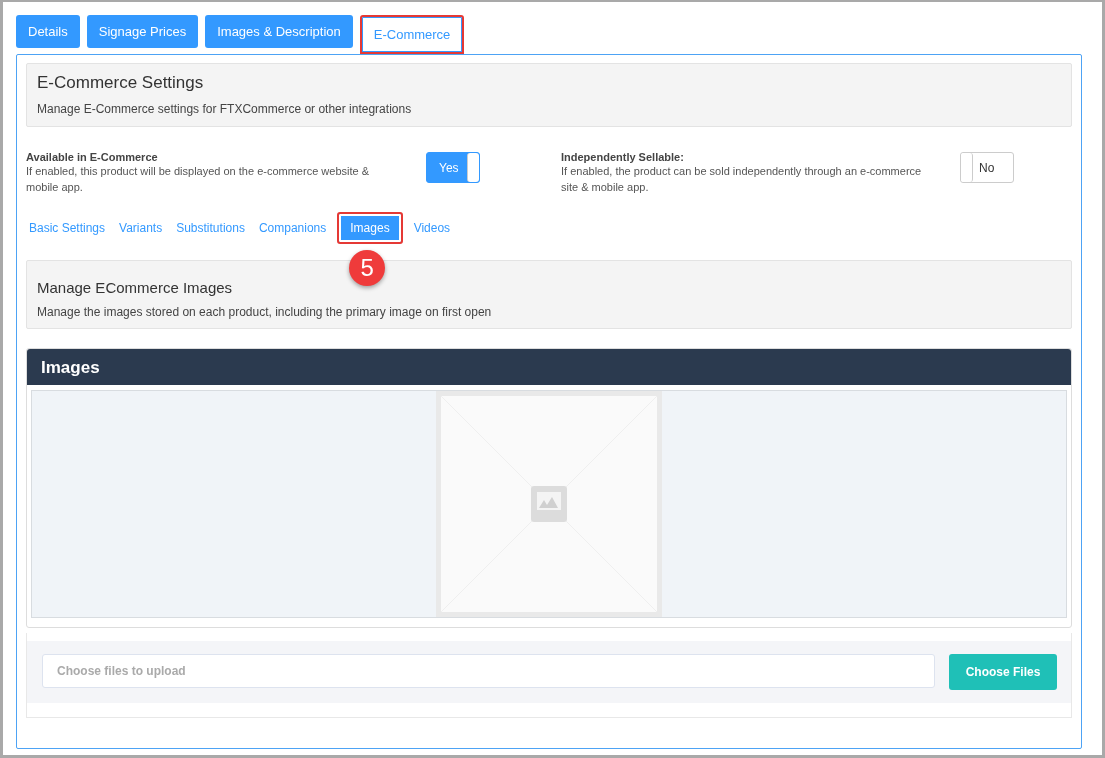 The height and width of the screenshot is (758, 1105). What do you see at coordinates (370, 228) in the screenshot?
I see `subtab: Images` at bounding box center [370, 228].